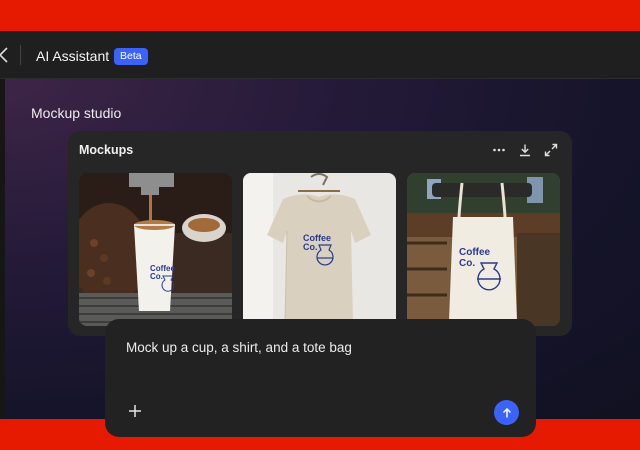 The height and width of the screenshot is (450, 640). Describe the element at coordinates (320, 55) in the screenshot. I see `top-bar: AI Assistant Beta` at that location.